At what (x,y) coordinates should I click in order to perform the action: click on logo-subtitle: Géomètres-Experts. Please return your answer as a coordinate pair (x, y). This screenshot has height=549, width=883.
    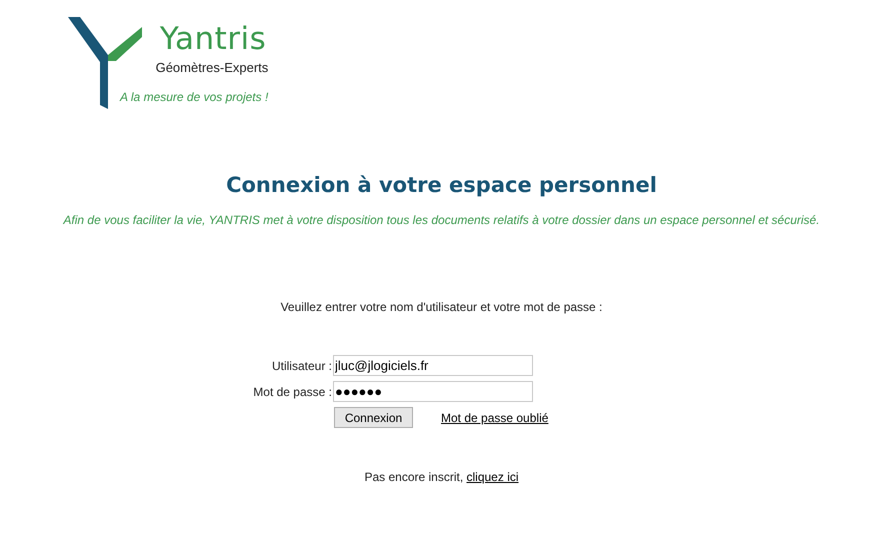
    Looking at the image, I should click on (212, 68).